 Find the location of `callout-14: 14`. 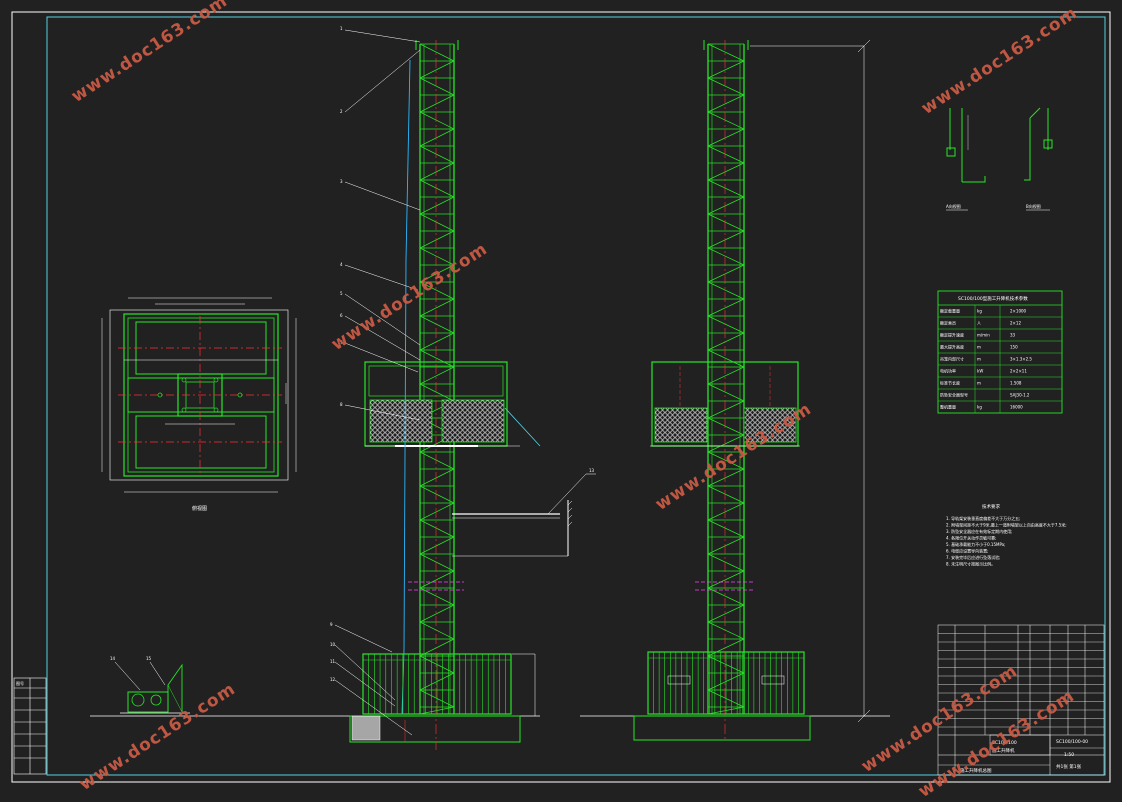

callout-14: 14 is located at coordinates (113, 658).